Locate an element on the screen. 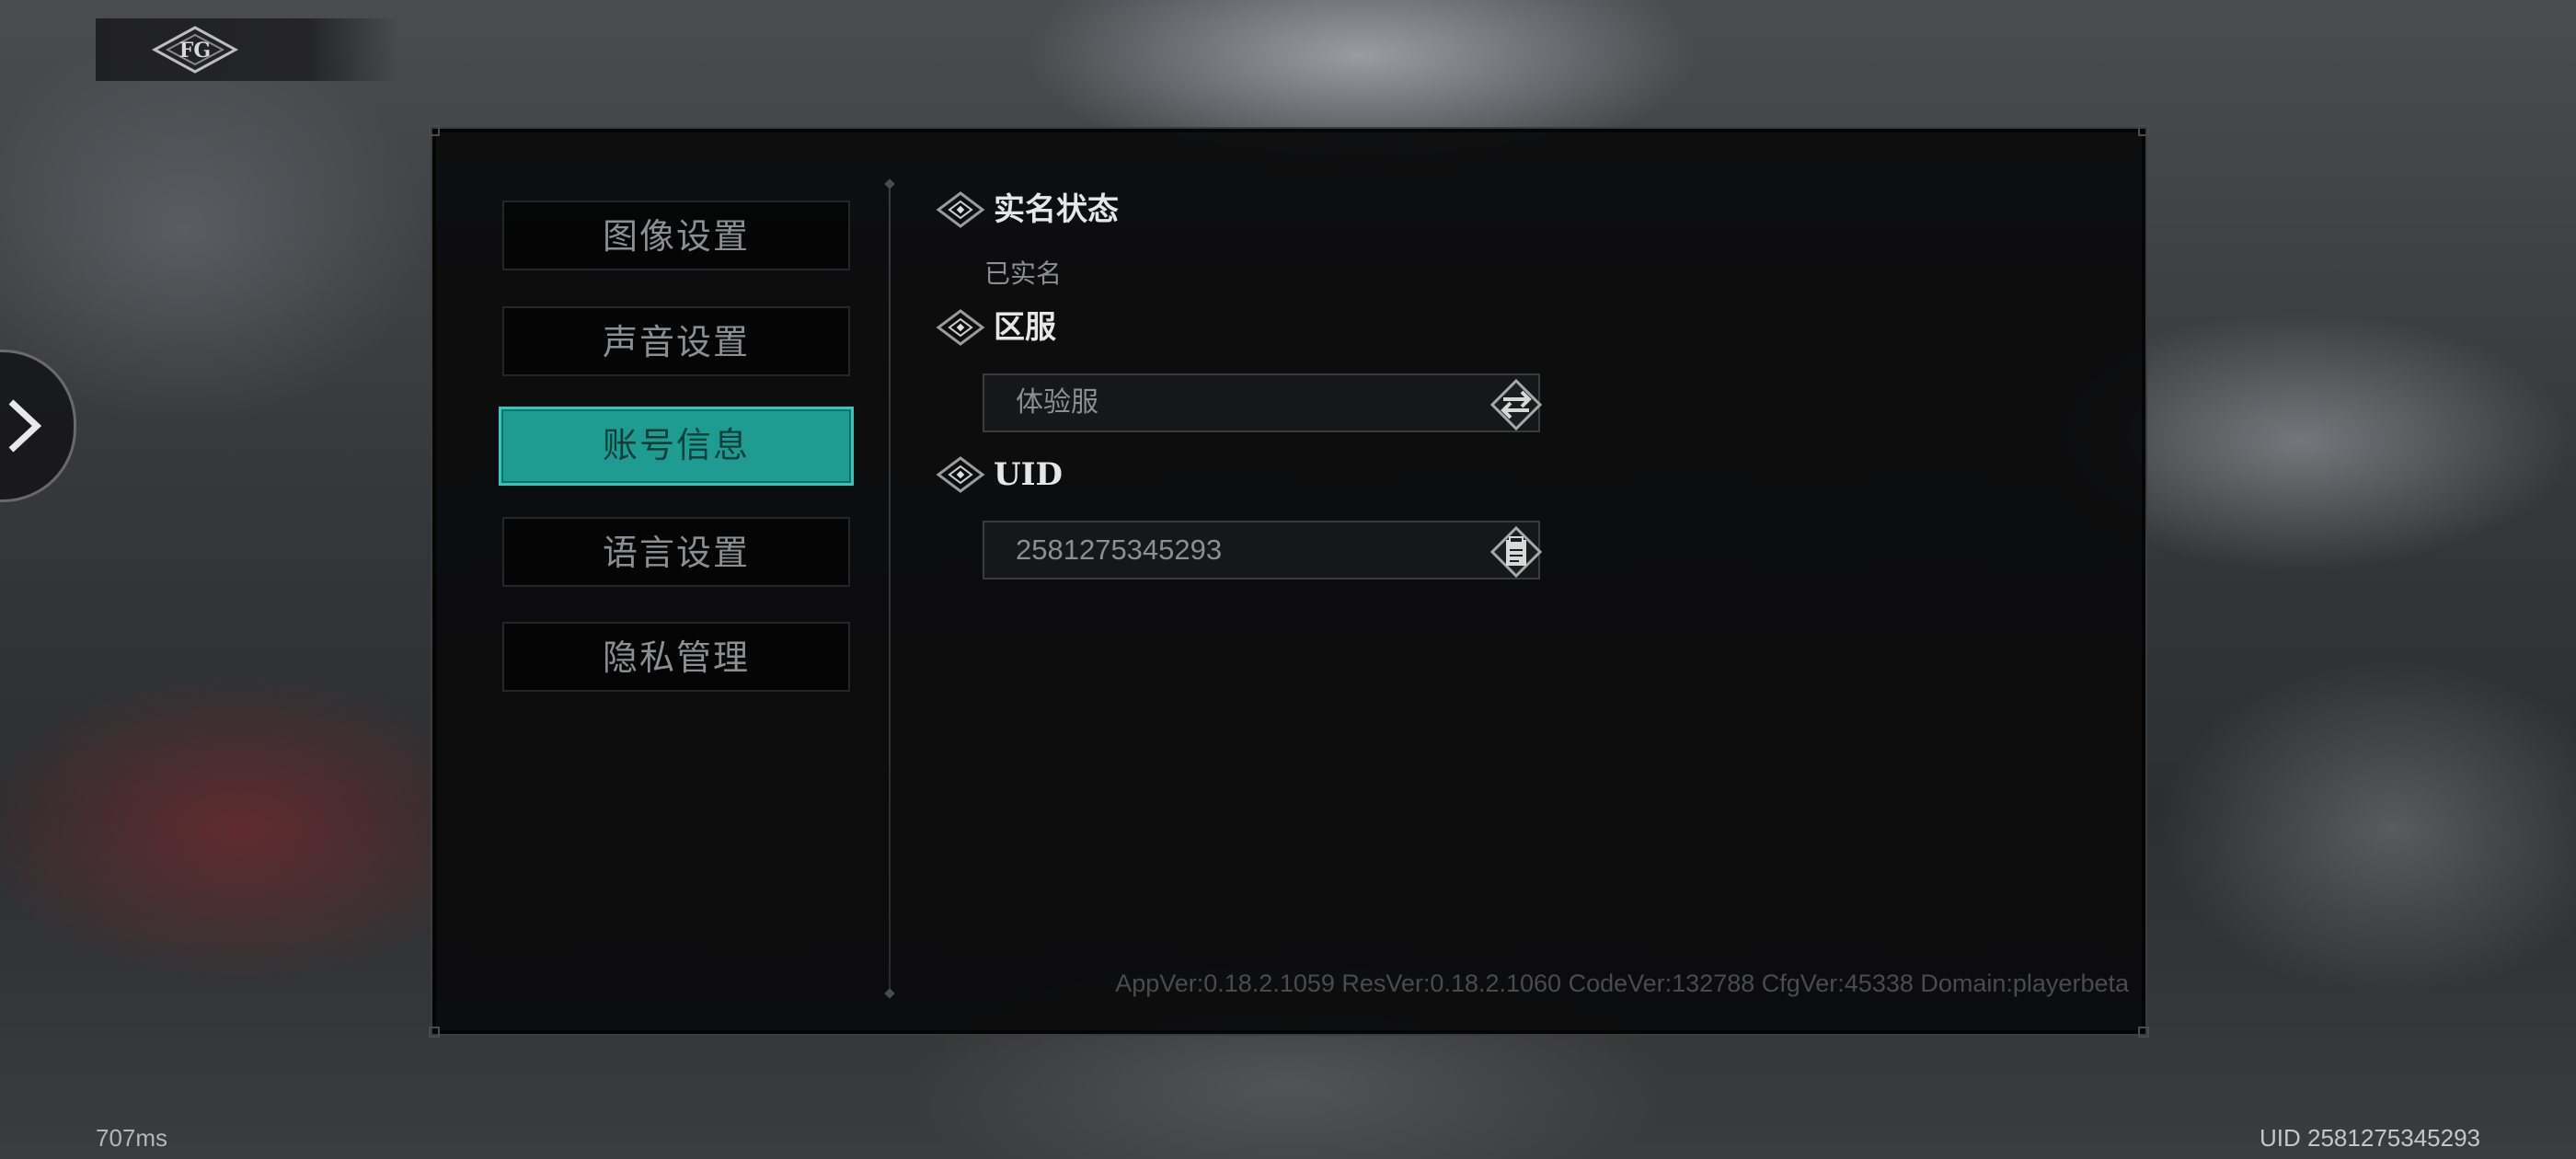 Image resolution: width=2576 pixels, height=1159 pixels. realname-title: 实名状态 is located at coordinates (1056, 209).